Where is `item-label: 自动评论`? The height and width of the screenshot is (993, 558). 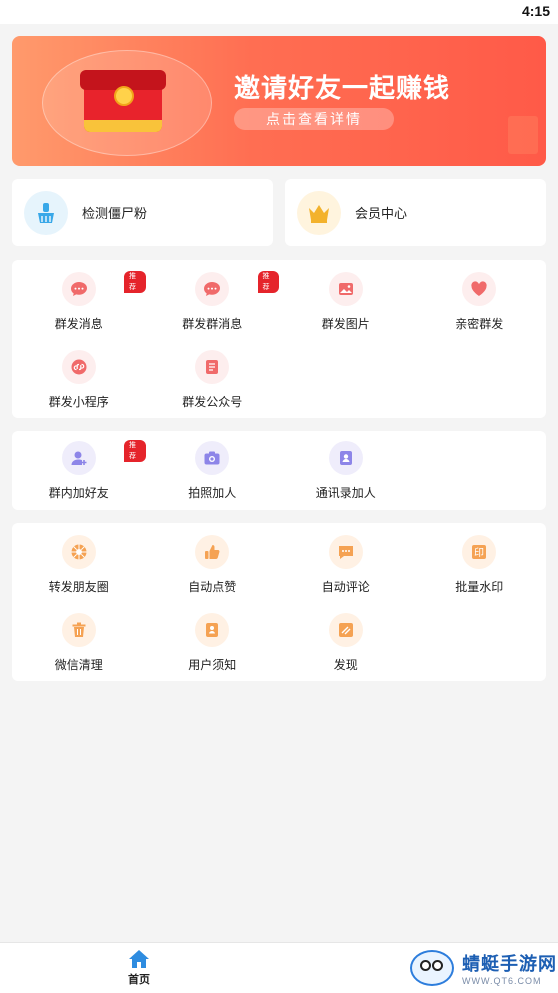 item-label: 自动评论 is located at coordinates (345, 587).